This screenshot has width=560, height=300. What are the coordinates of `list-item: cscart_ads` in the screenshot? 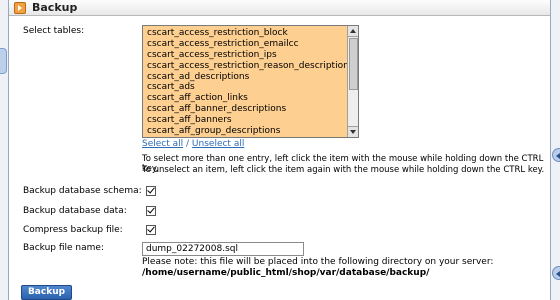 It's located at (246, 87).